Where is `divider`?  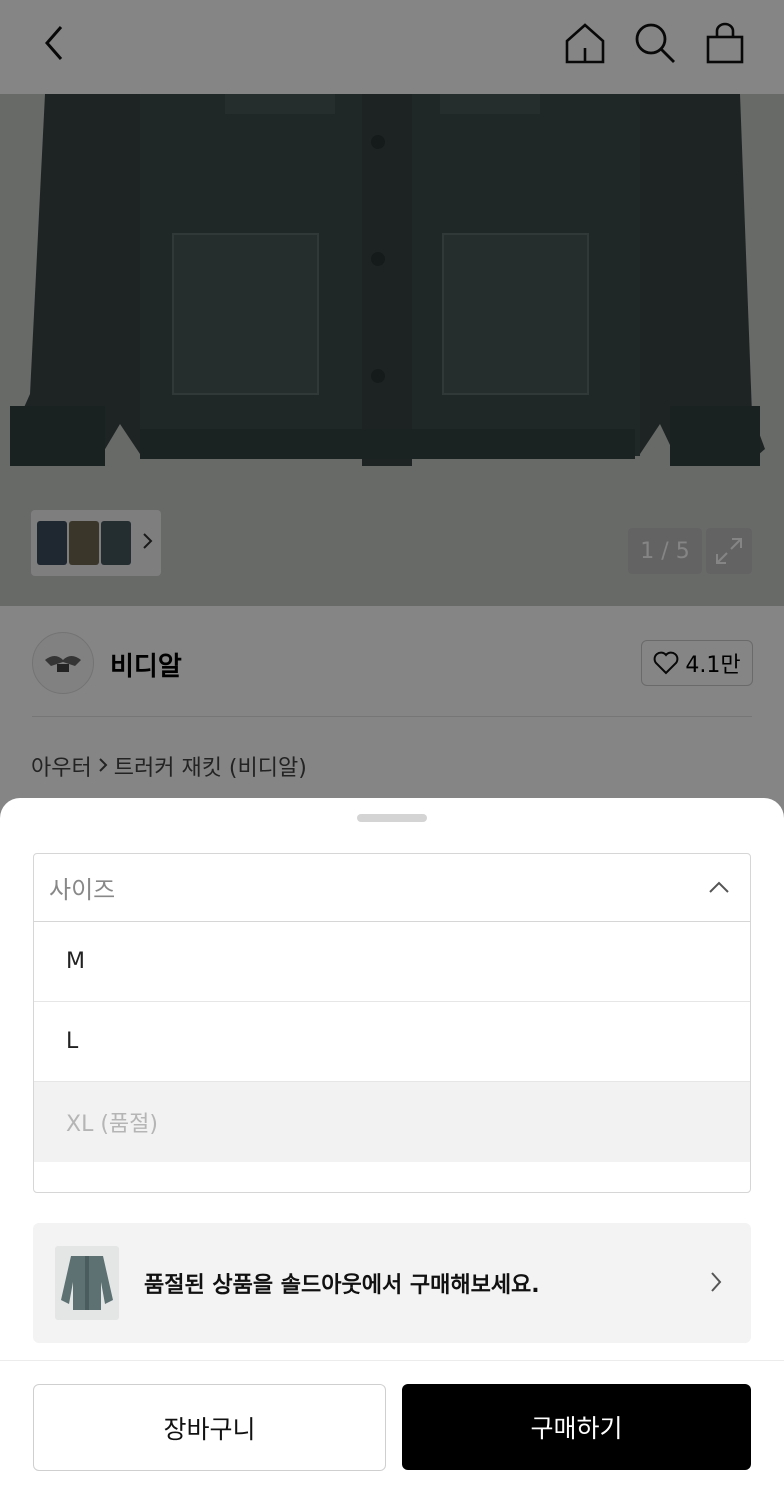
divider is located at coordinates (392, 1360).